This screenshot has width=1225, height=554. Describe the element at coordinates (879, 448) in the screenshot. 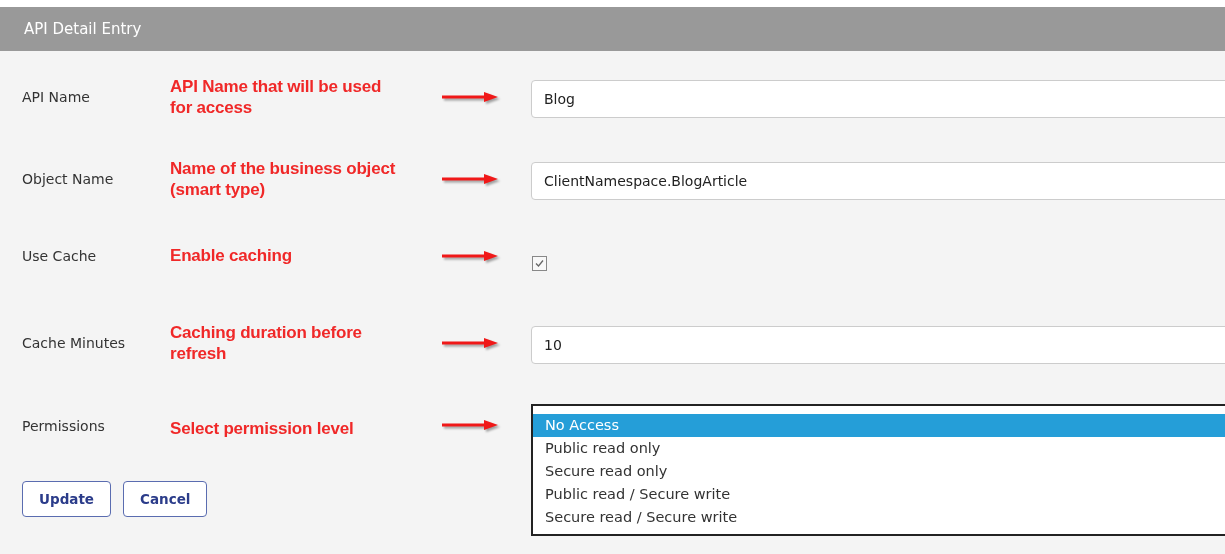

I see `listbox-option: Public read only` at that location.